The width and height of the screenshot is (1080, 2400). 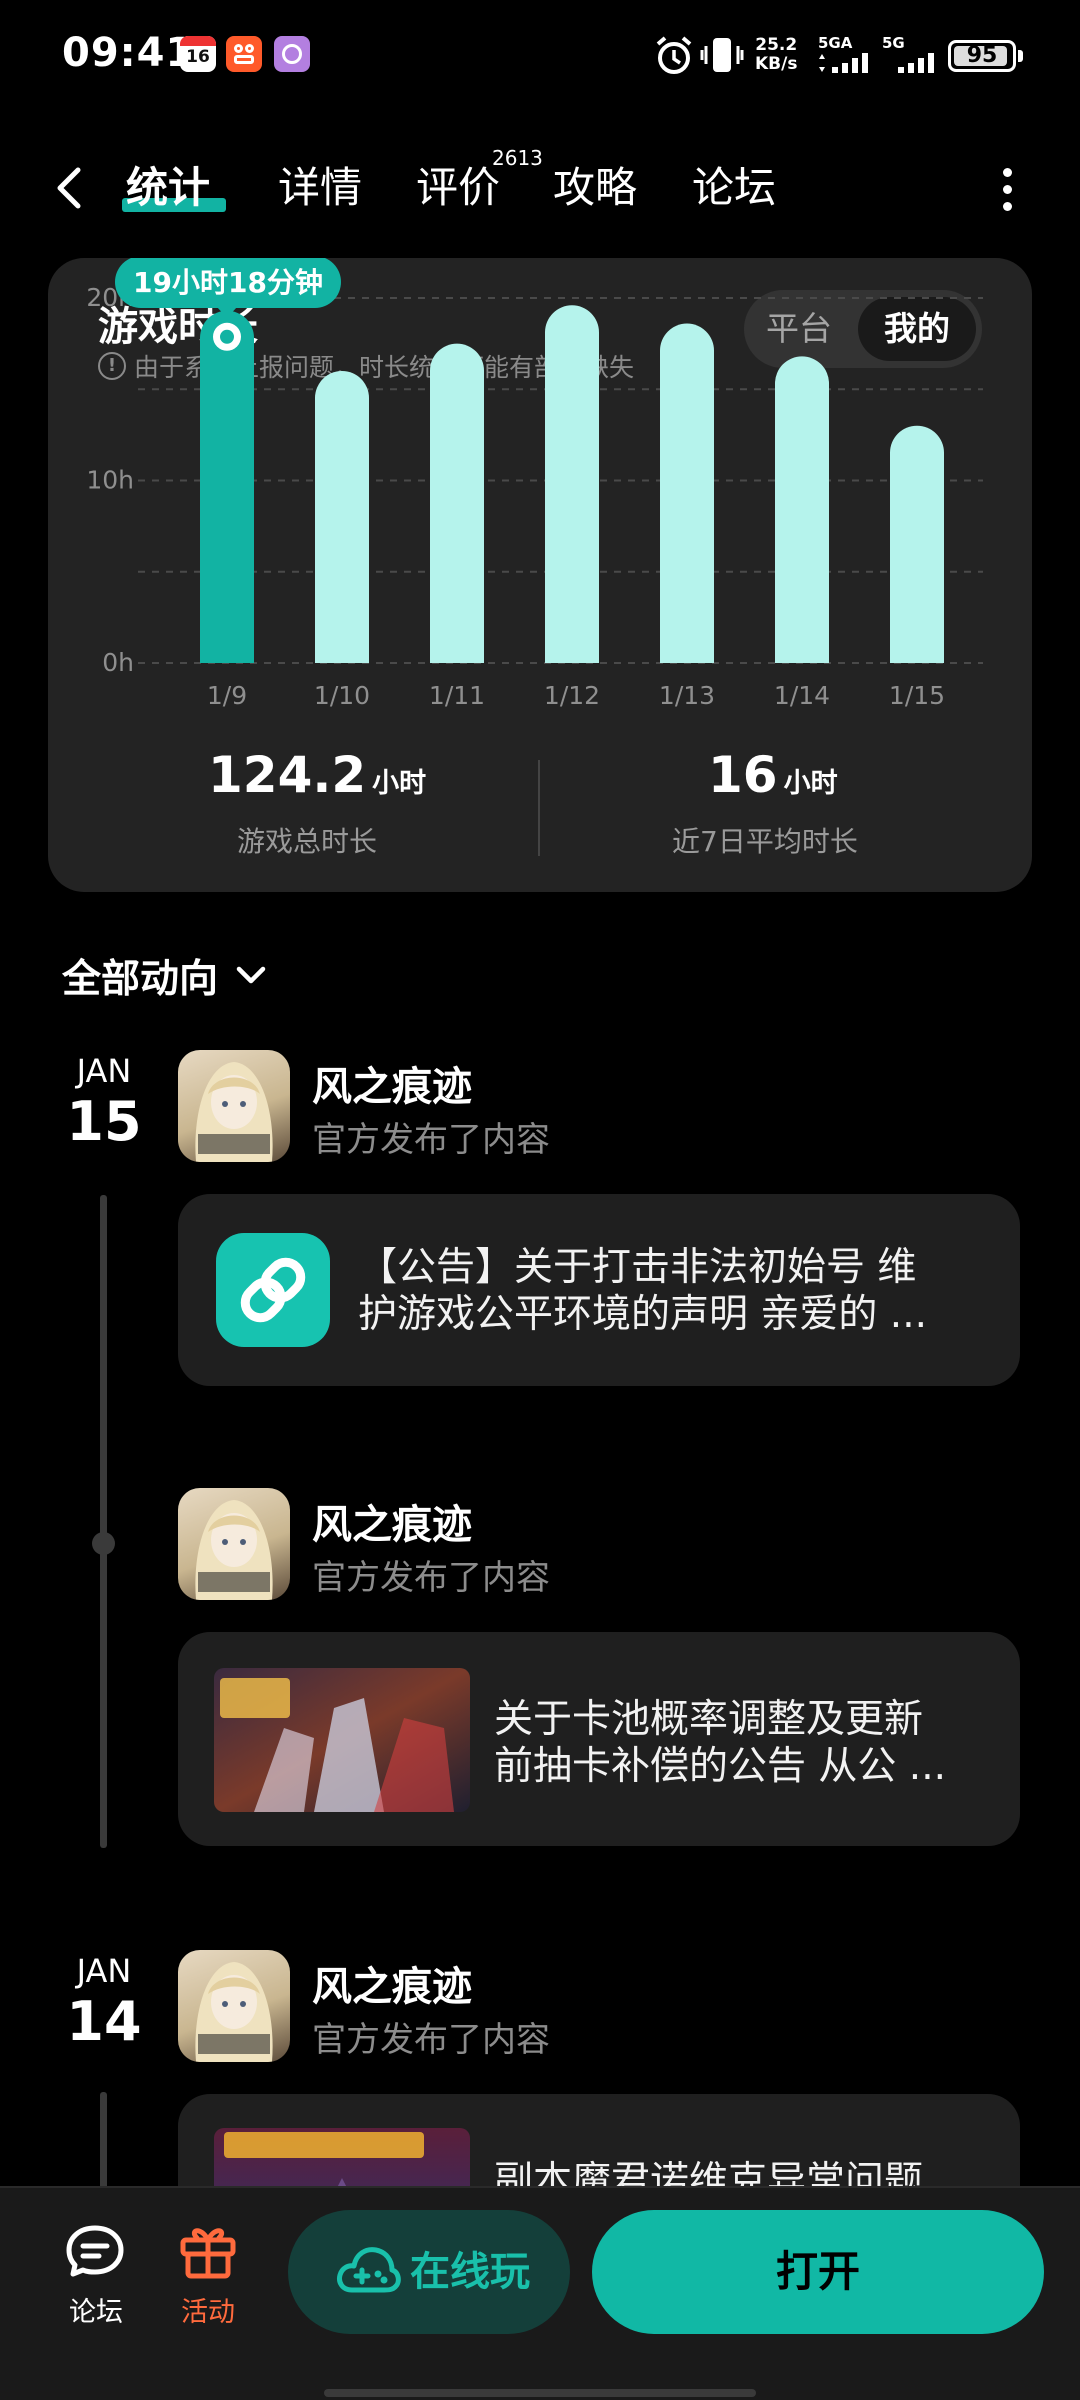 I want to click on signal1-label: 5GA, so click(x=835, y=43).